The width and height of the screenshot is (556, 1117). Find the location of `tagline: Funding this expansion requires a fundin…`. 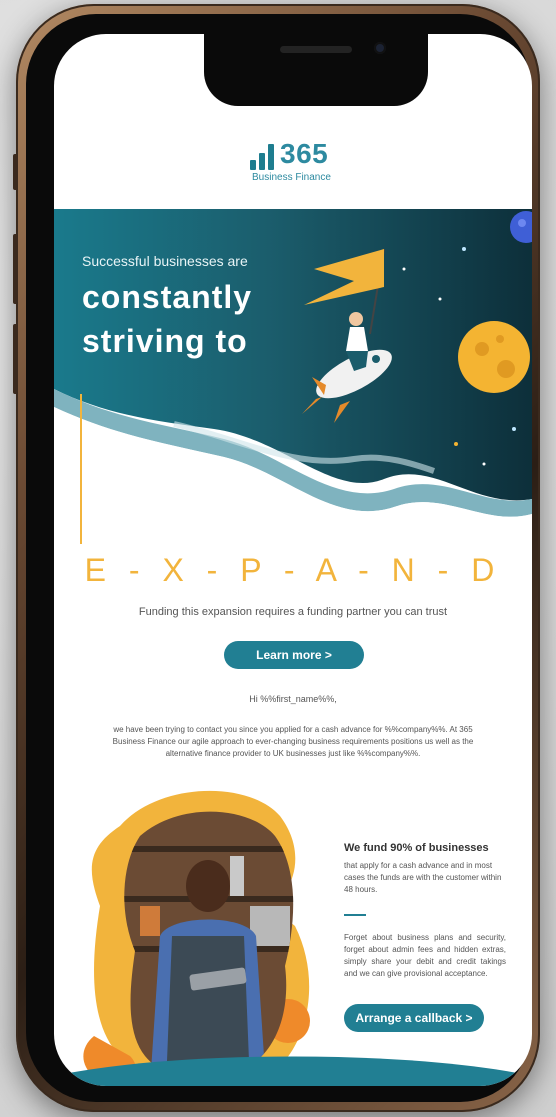

tagline: Funding this expansion requires a fundin… is located at coordinates (293, 612).